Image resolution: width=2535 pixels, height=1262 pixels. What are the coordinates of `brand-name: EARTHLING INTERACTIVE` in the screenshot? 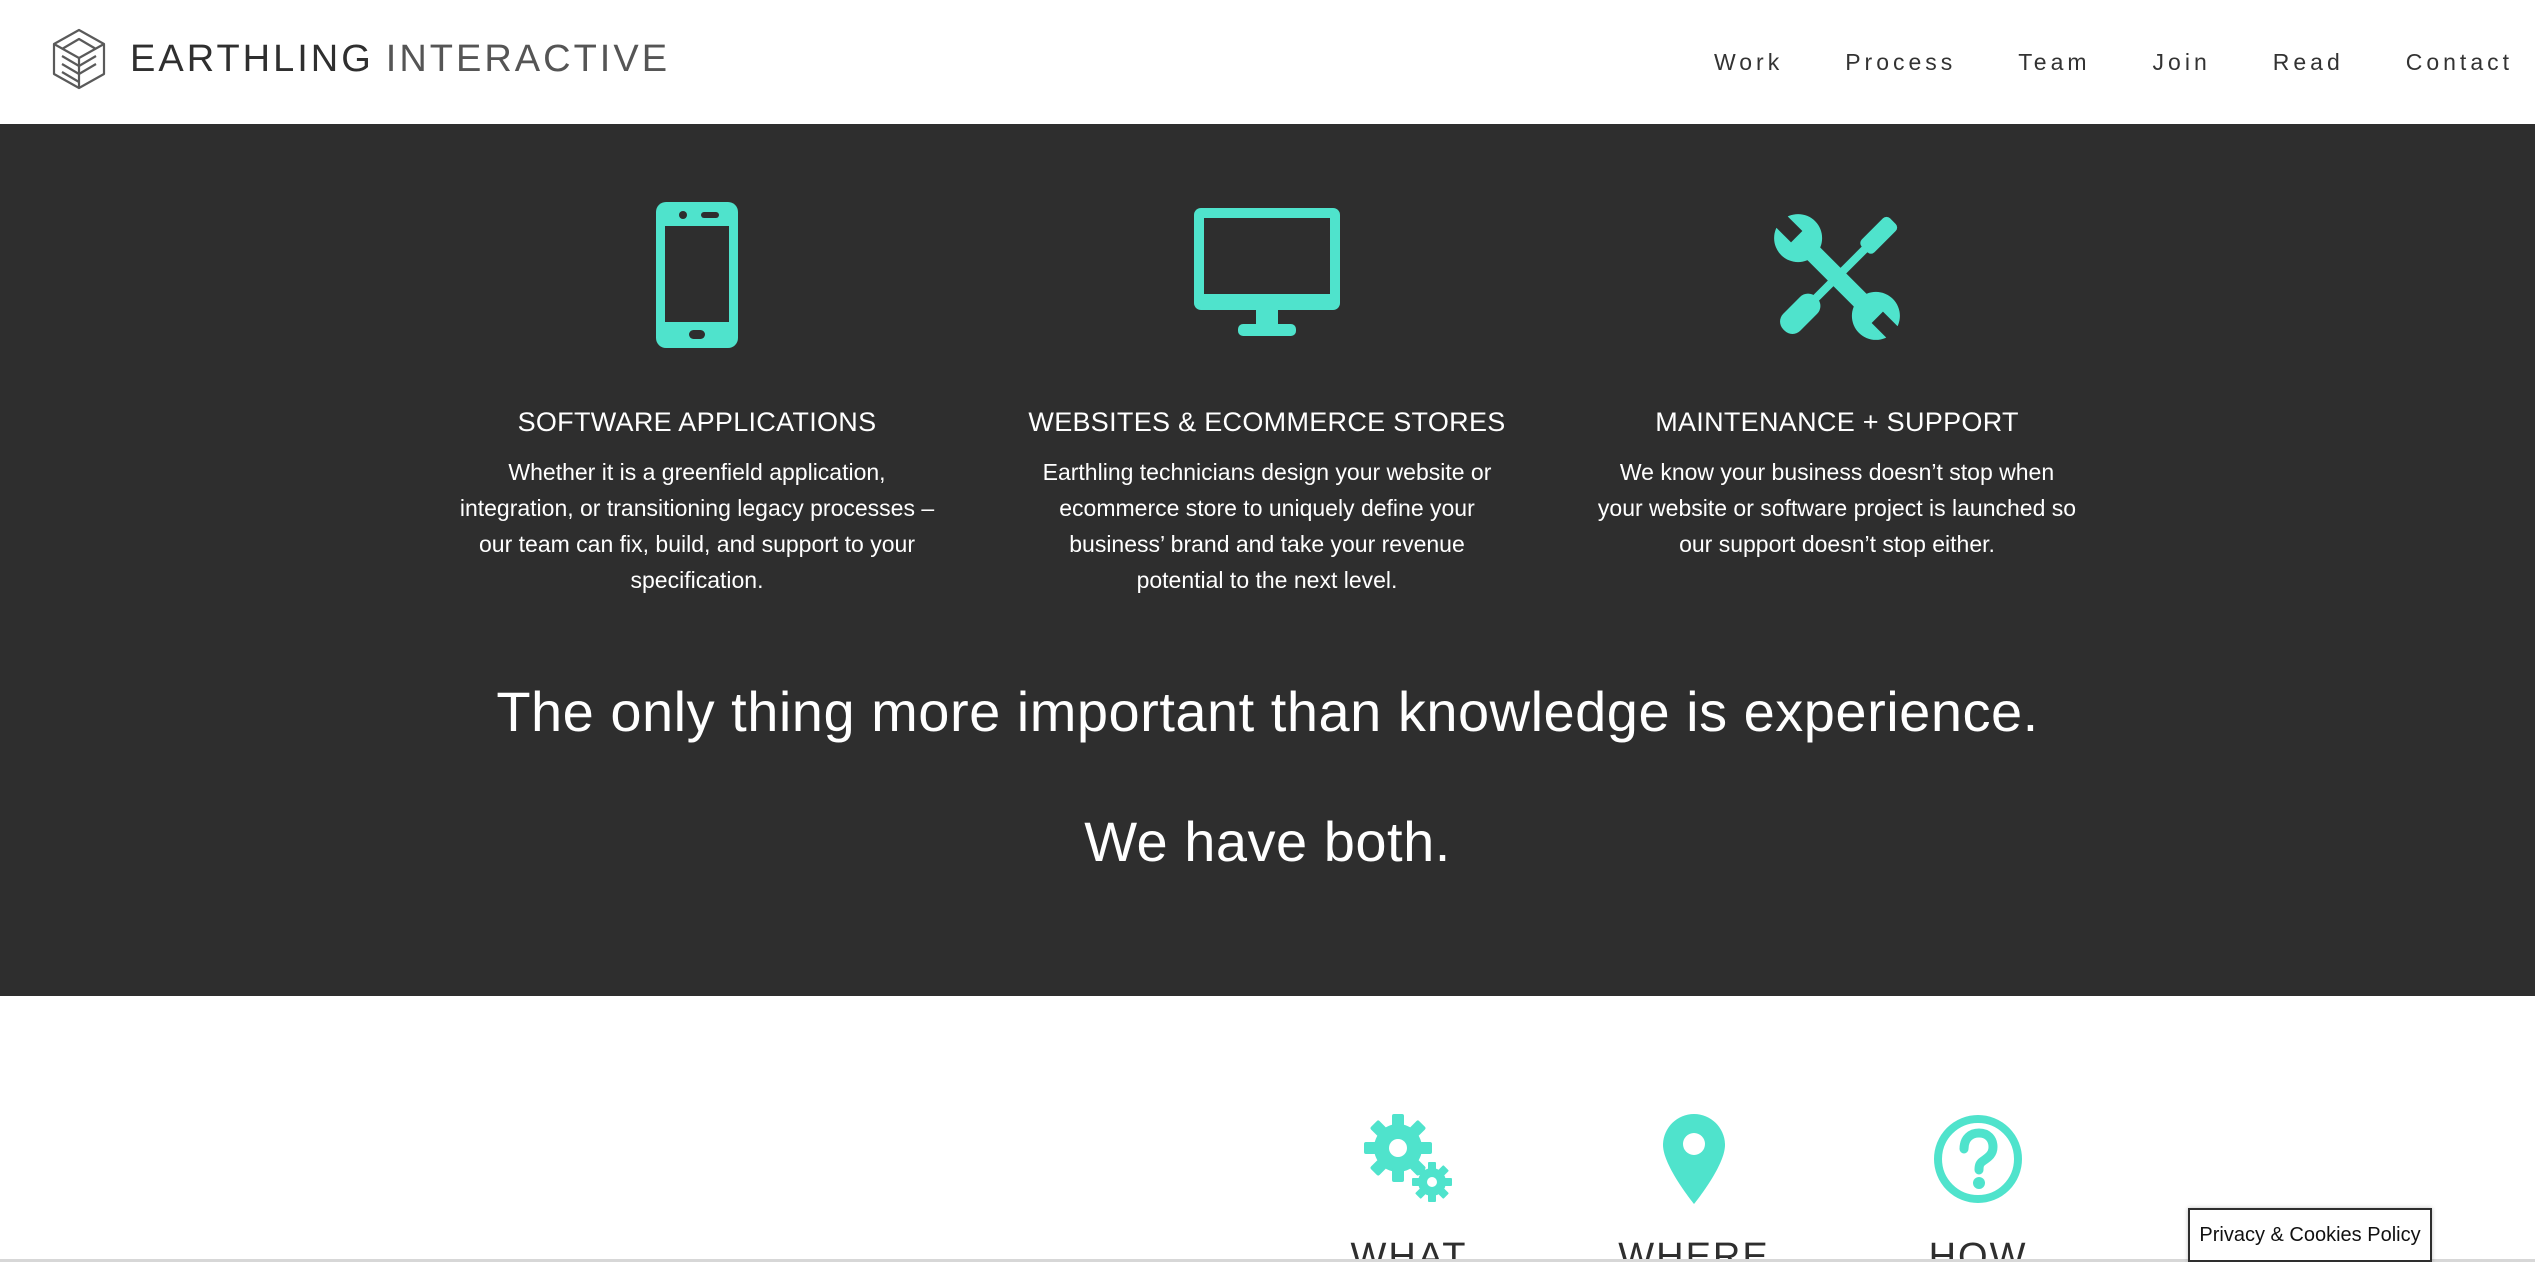 It's located at (400, 59).